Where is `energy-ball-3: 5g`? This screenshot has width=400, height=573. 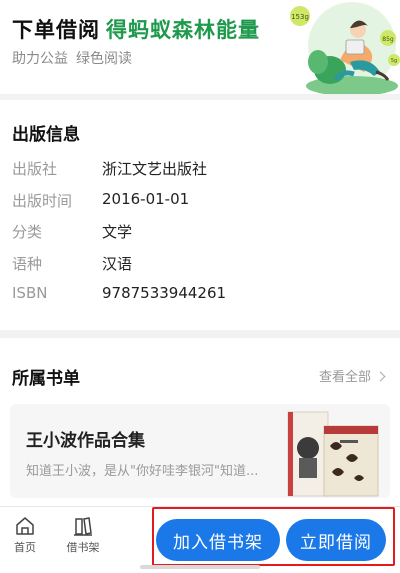 energy-ball-3: 5g is located at coordinates (394, 61).